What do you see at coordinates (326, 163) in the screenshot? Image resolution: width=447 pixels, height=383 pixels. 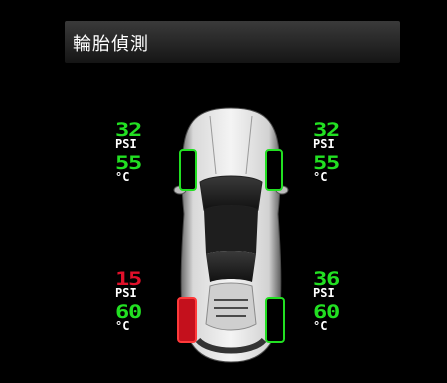 I see `front-right-temp: 55` at bounding box center [326, 163].